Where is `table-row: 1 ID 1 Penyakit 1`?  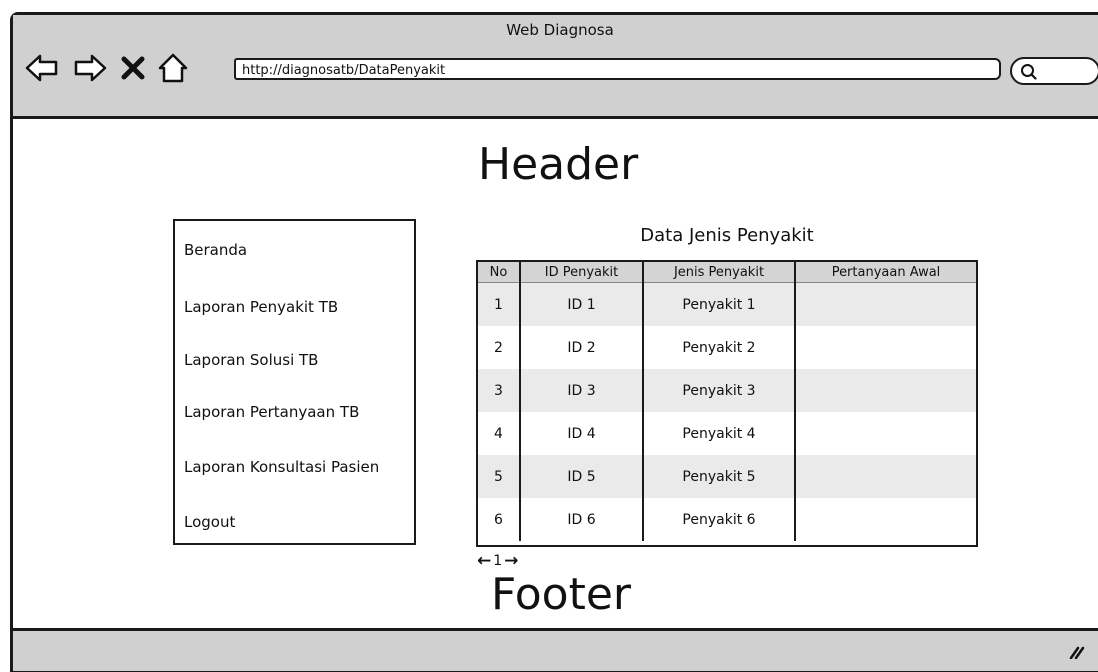 table-row: 1 ID 1 Penyakit 1 is located at coordinates (727, 304).